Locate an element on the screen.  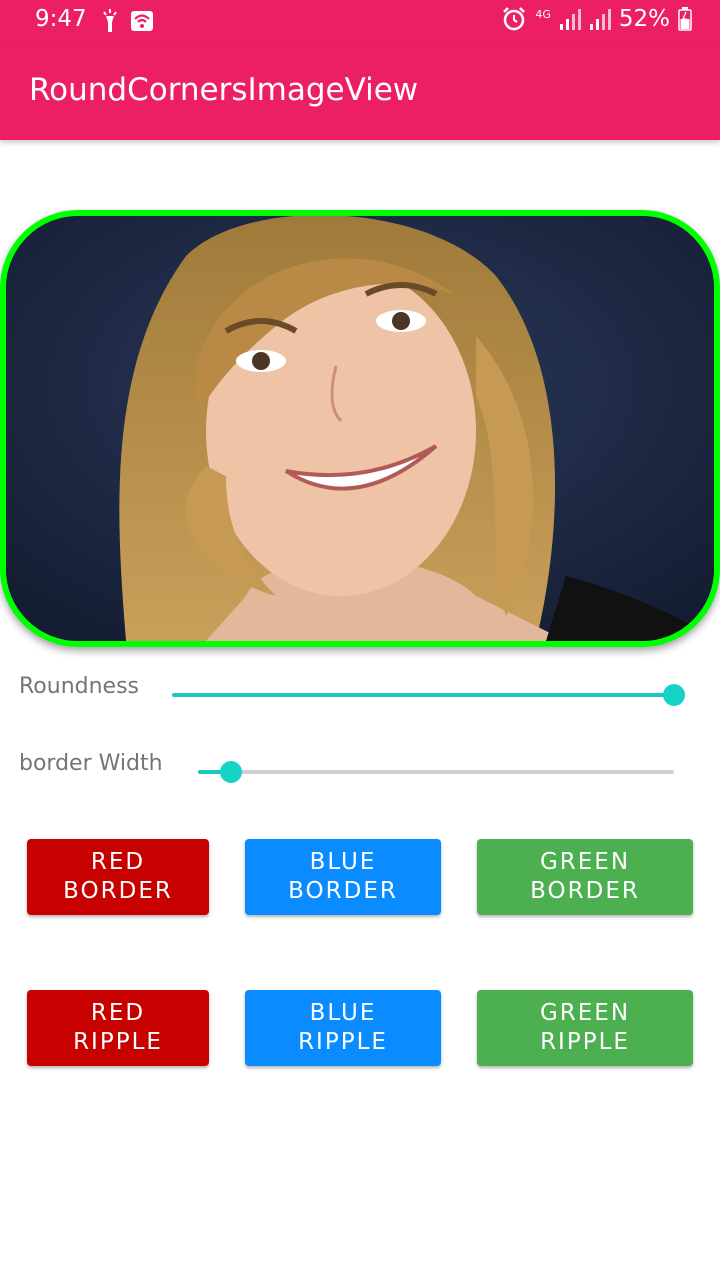
status-time: 9:47 is located at coordinates (61, 19).